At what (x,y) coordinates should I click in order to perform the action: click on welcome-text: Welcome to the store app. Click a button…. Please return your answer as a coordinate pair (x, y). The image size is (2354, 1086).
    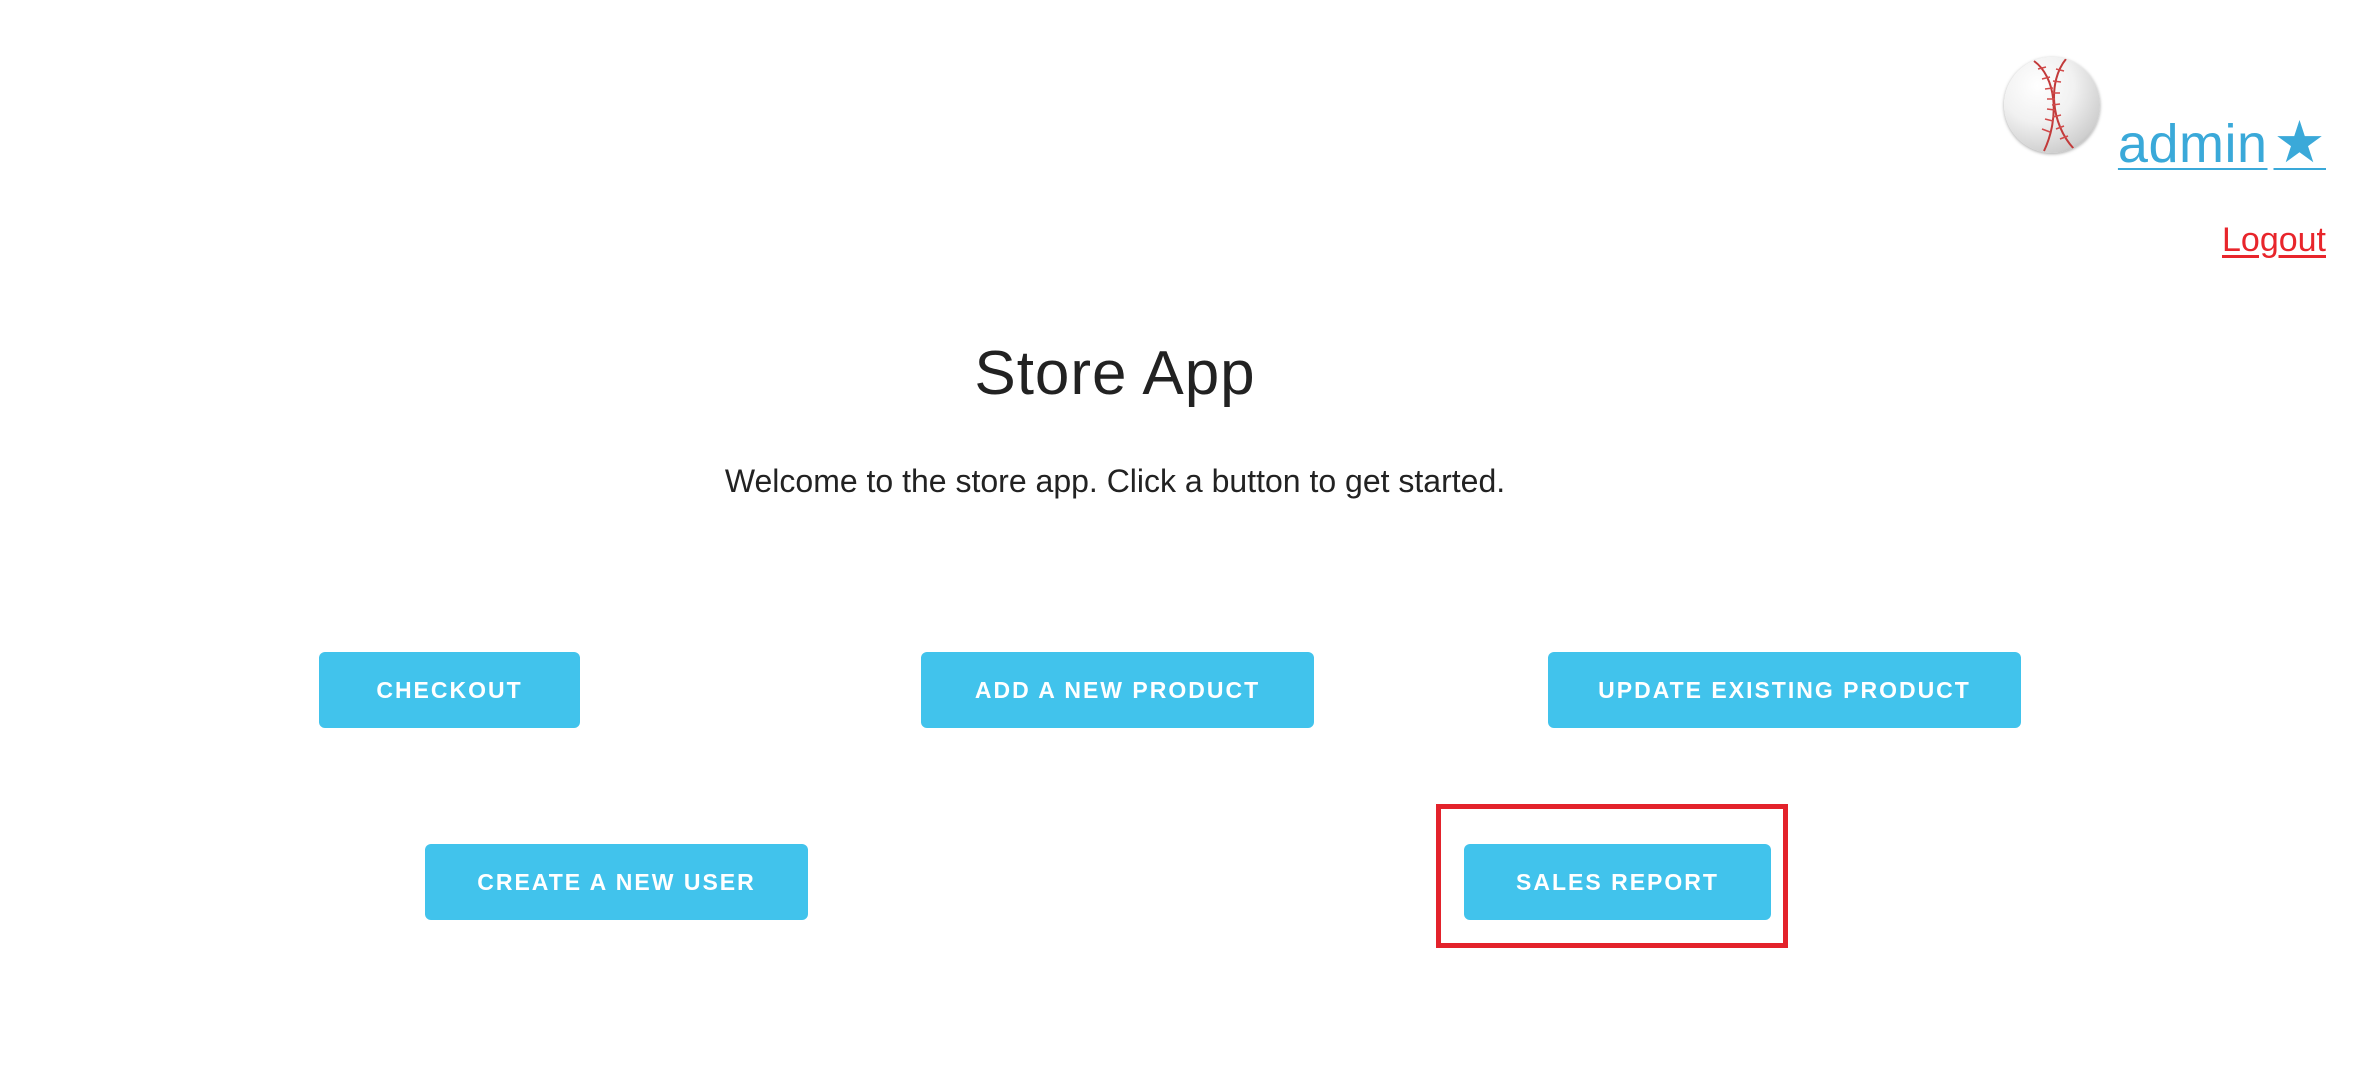
    Looking at the image, I should click on (1115, 481).